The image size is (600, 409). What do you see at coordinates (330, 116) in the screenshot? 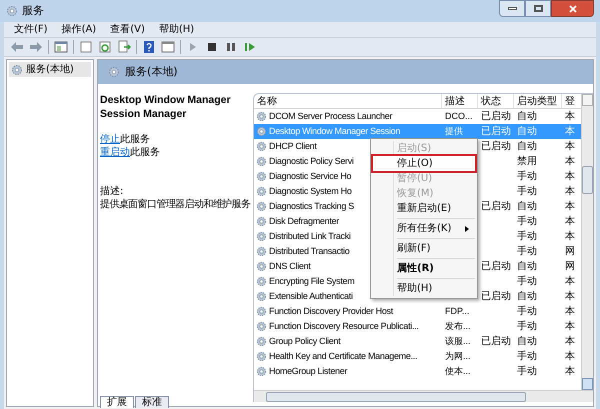
I see `service-name: DCOM Server Process Launcher` at bounding box center [330, 116].